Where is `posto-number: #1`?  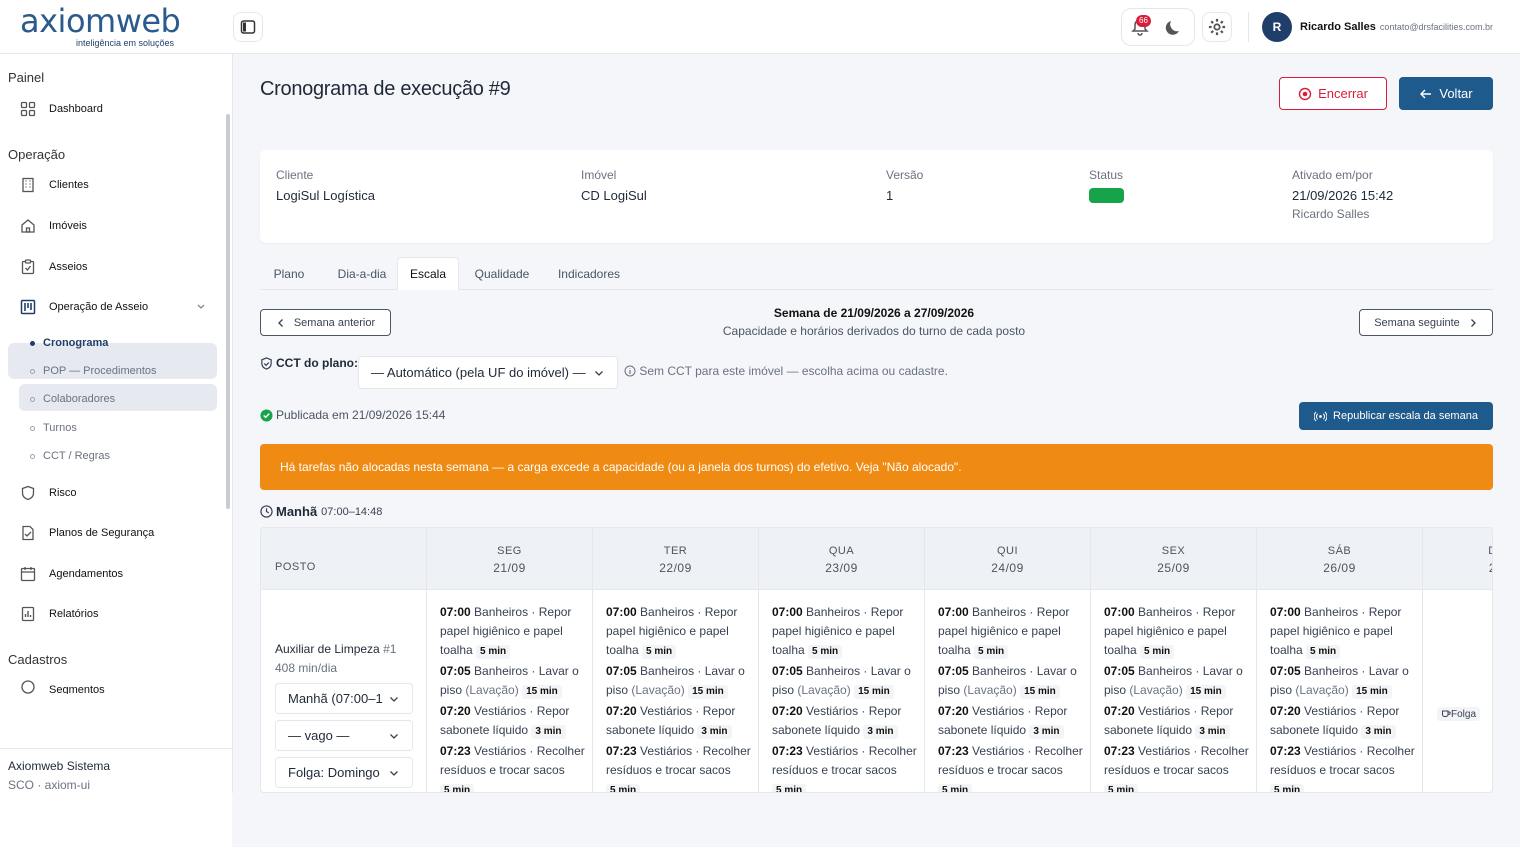 posto-number: #1 is located at coordinates (390, 649).